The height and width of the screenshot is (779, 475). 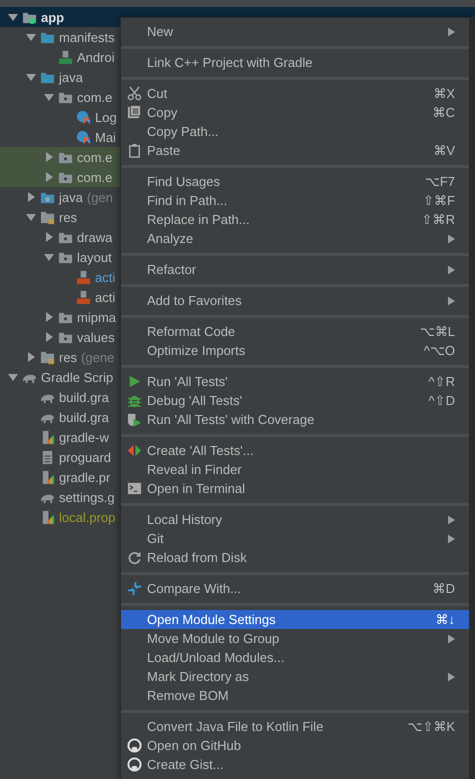 What do you see at coordinates (87, 497) in the screenshot?
I see `tree-label: settings.g` at bounding box center [87, 497].